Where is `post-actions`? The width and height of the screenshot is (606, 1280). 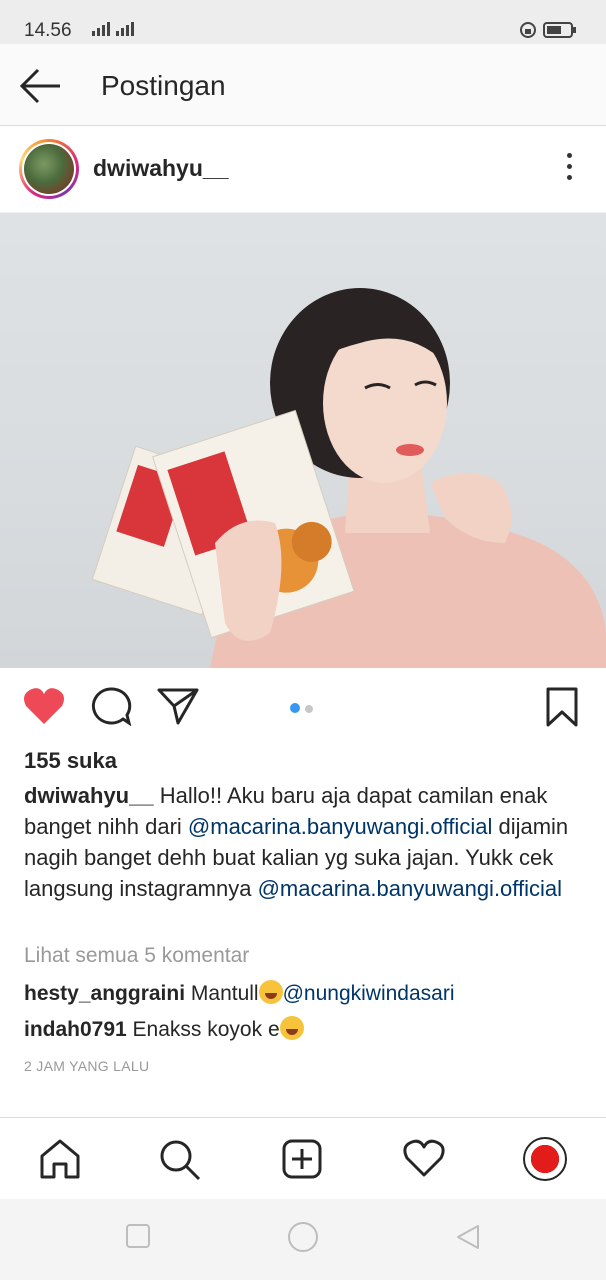 post-actions is located at coordinates (303, 708).